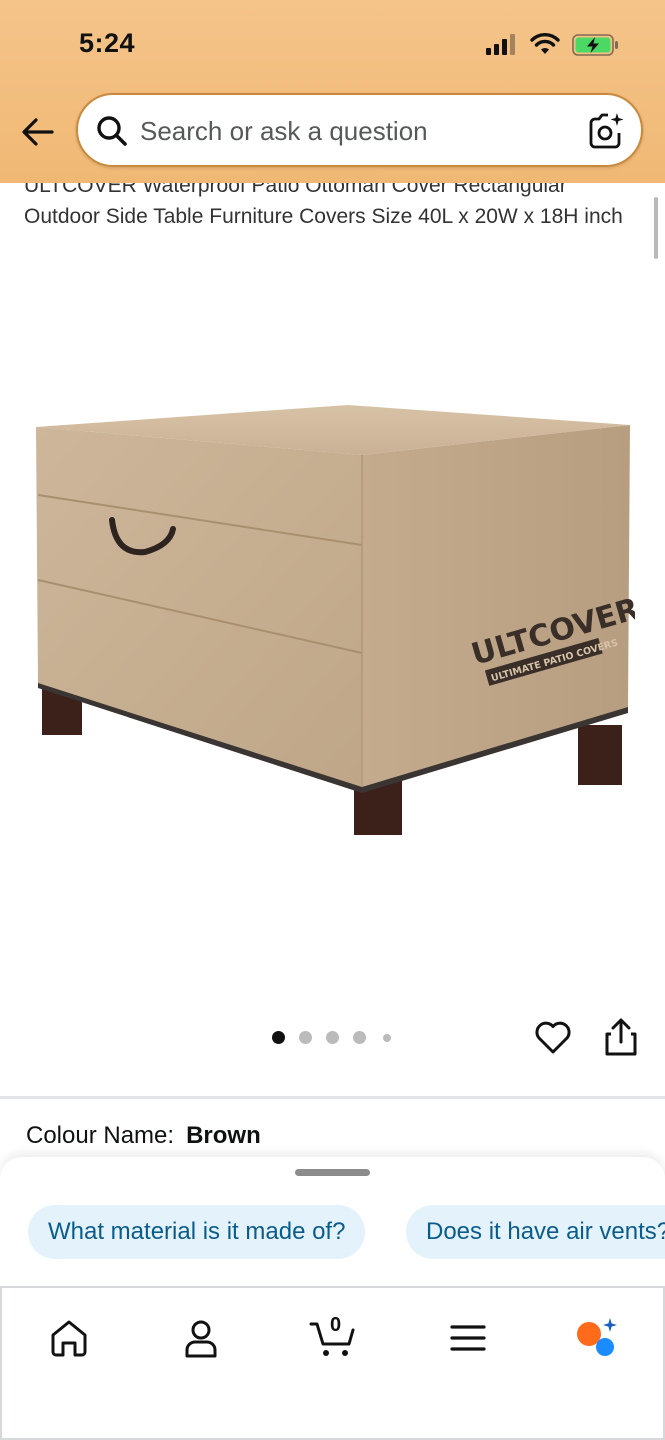 The width and height of the screenshot is (665, 1440). Describe the element at coordinates (201, 1338) in the screenshot. I see `user-icon` at that location.